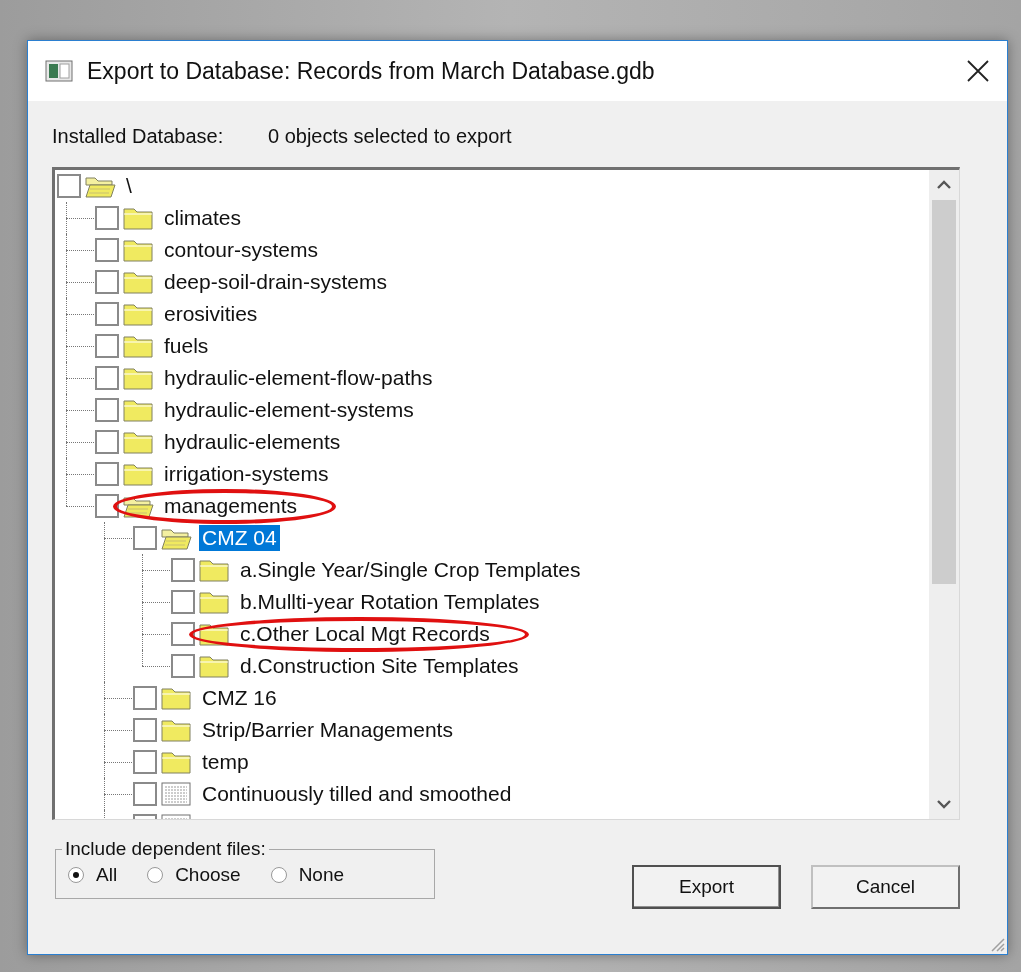 This screenshot has height=972, width=1021. Describe the element at coordinates (531, 698) in the screenshot. I see `tree-row: CMZ 16` at that location.